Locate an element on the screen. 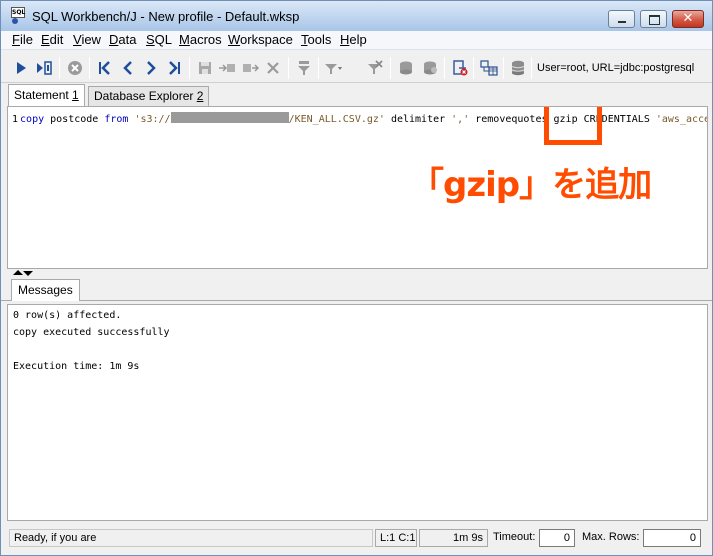 This screenshot has height=556, width=713. last-statement-icon is located at coordinates (174, 68).